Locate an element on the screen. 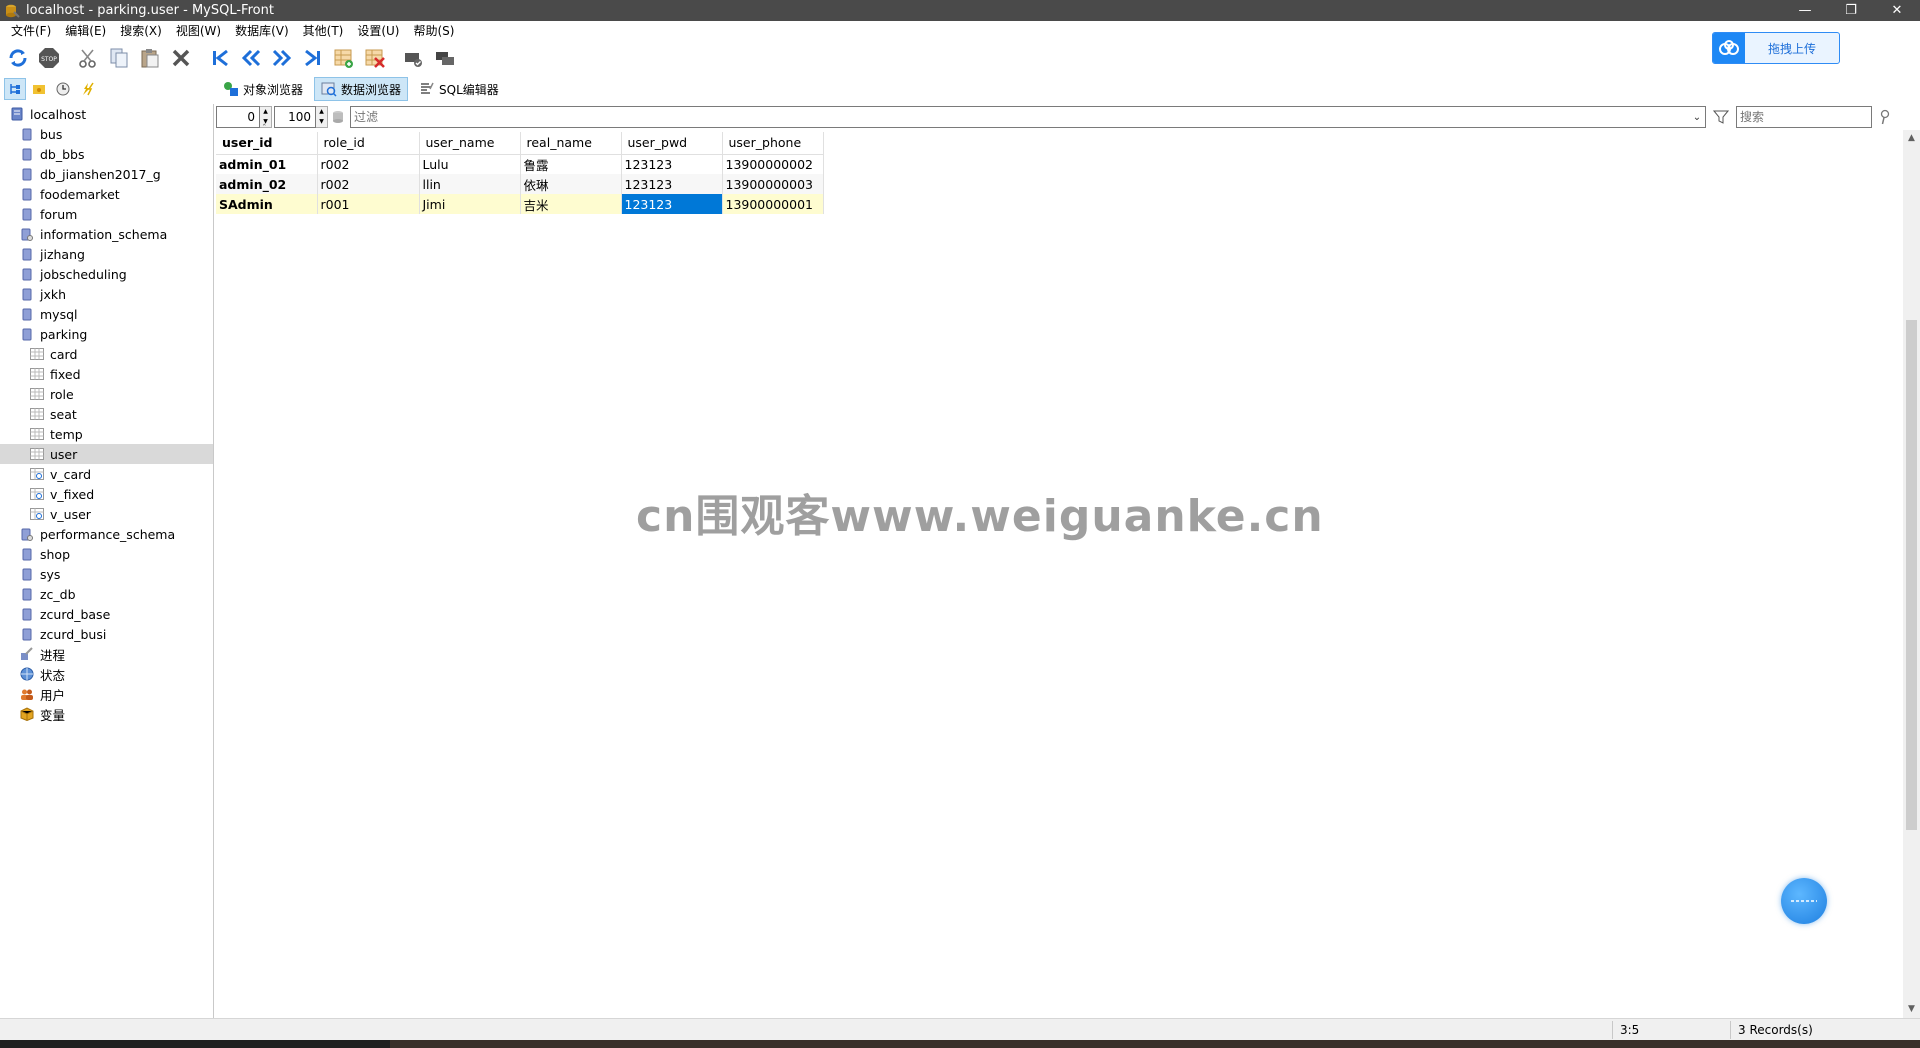 The height and width of the screenshot is (1048, 1920). favorites-button is located at coordinates (39, 89).